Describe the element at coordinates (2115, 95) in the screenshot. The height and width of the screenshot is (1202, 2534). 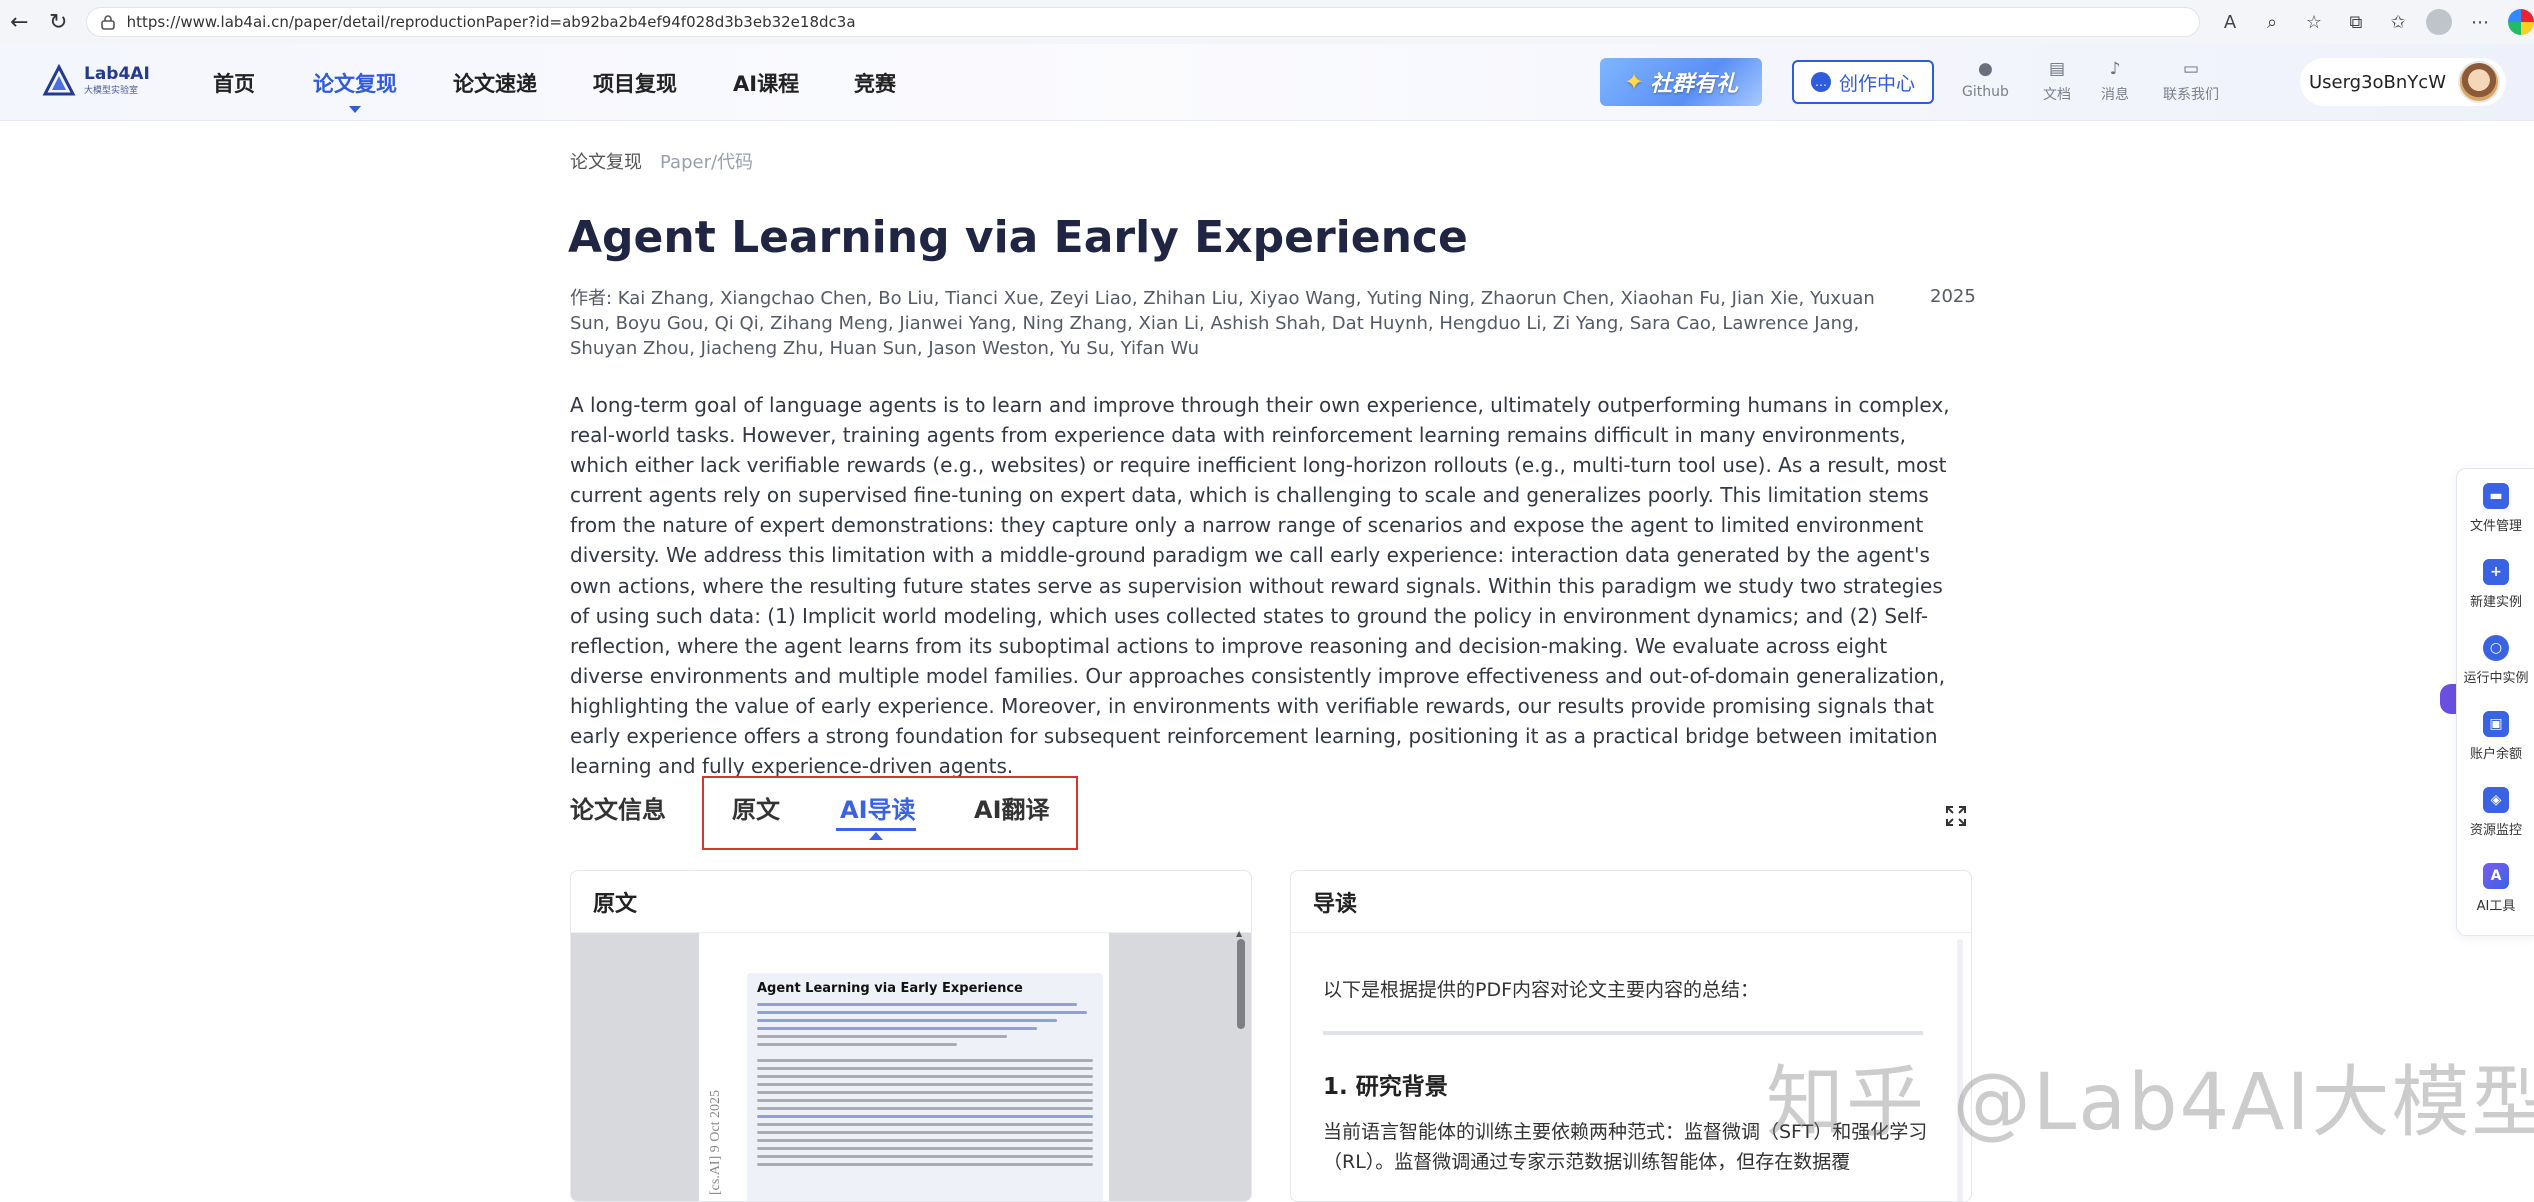
I see `messages-label: 消息` at that location.